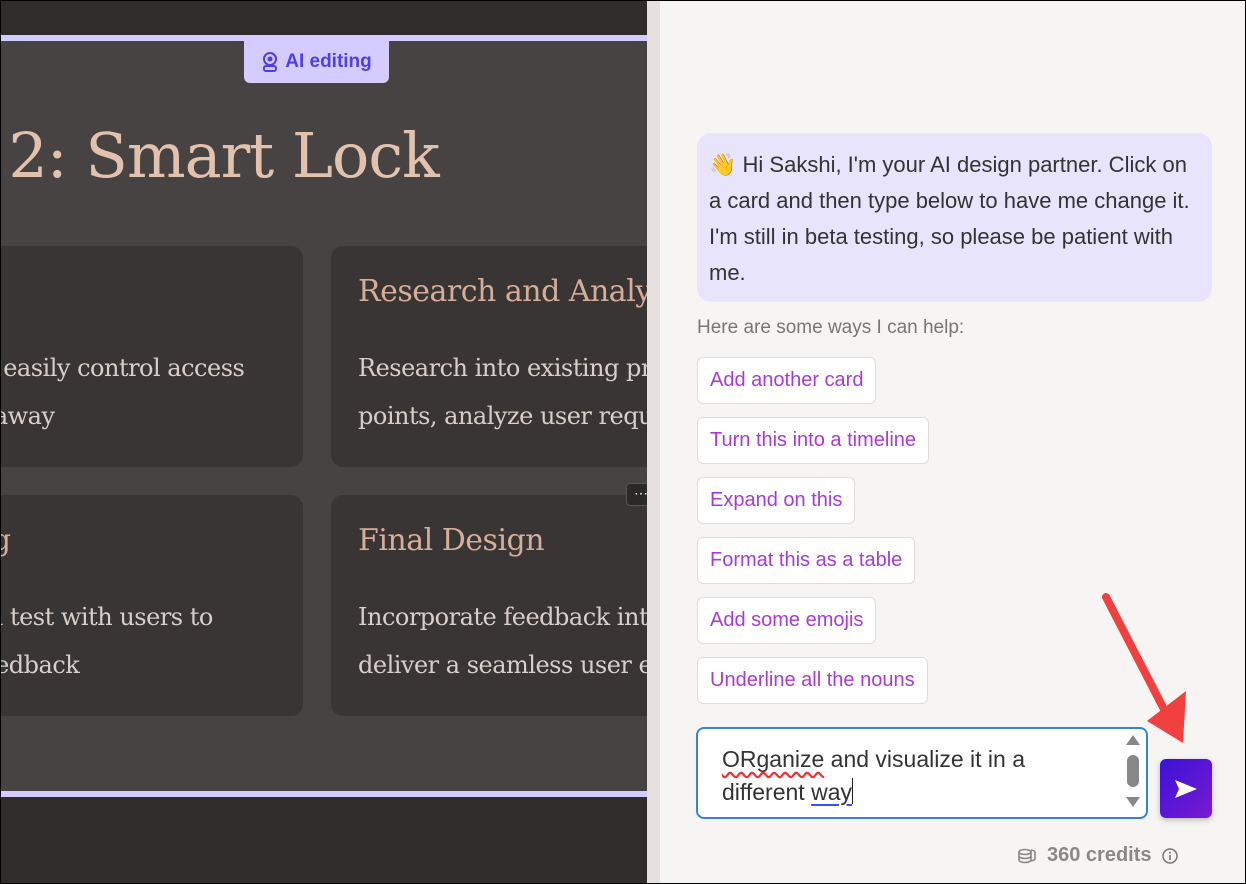  I want to click on card-text: to easily control accesse away, so click(123, 392).